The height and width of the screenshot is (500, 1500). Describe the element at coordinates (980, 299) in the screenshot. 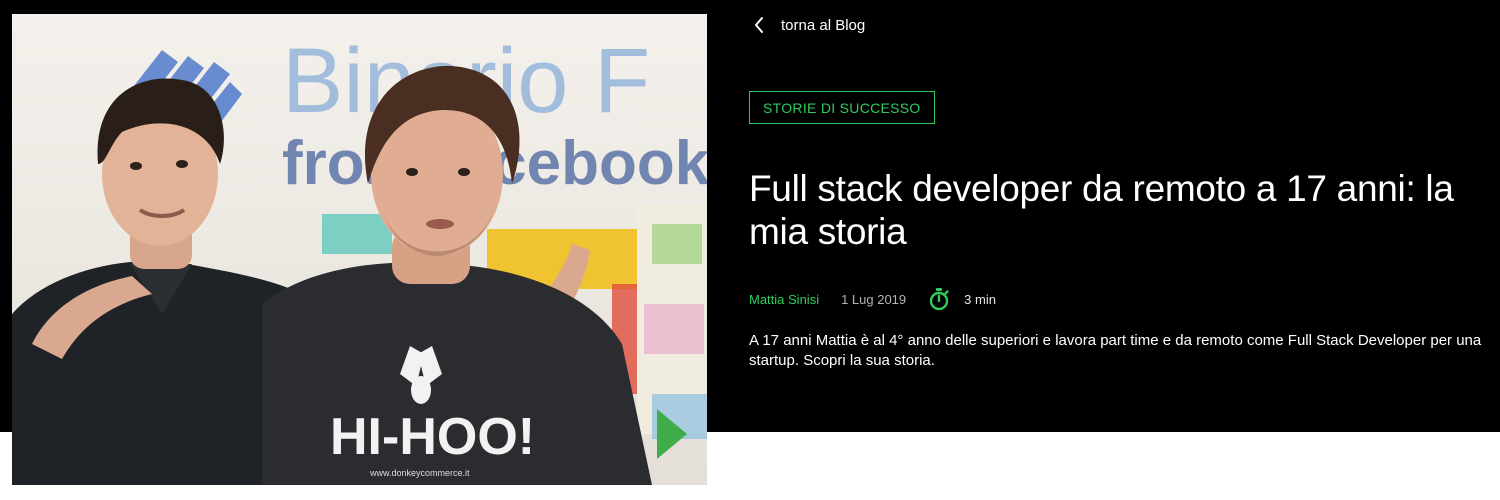

I see `read-time: 3 min` at that location.